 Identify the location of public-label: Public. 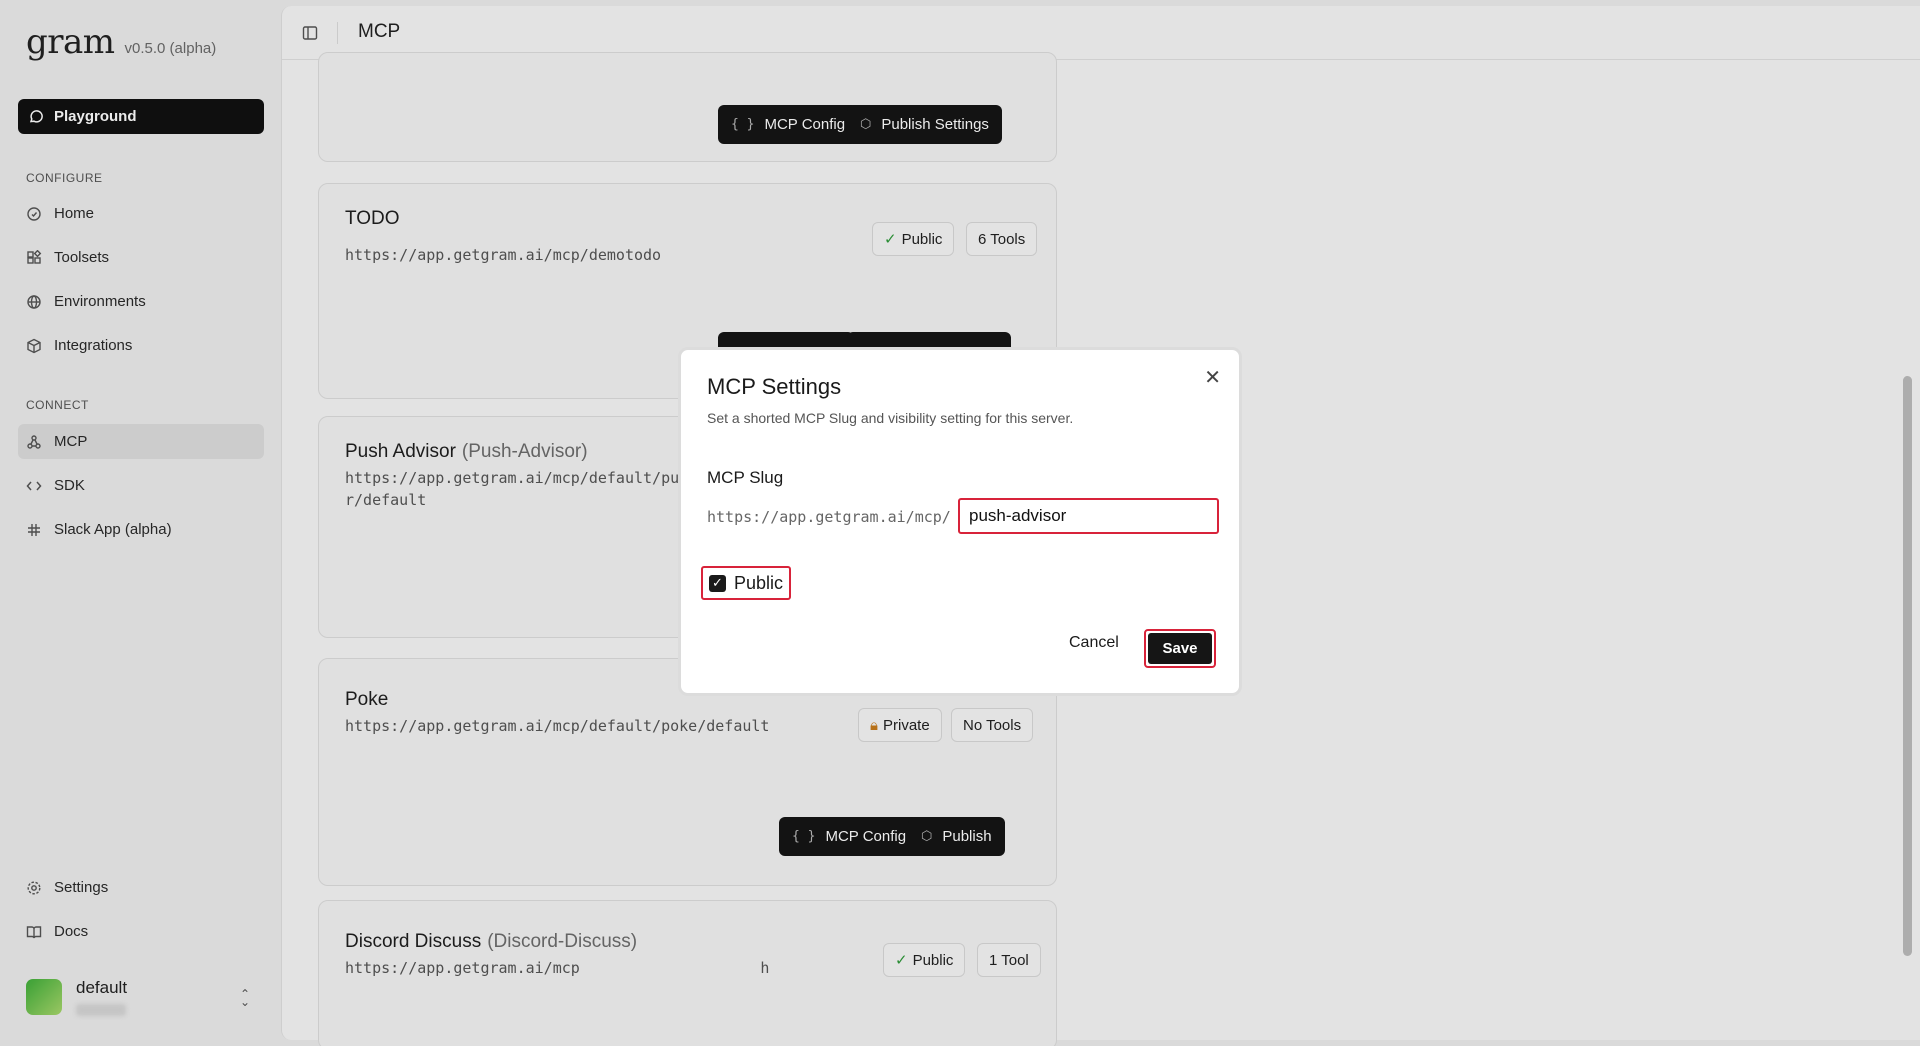
(759, 582).